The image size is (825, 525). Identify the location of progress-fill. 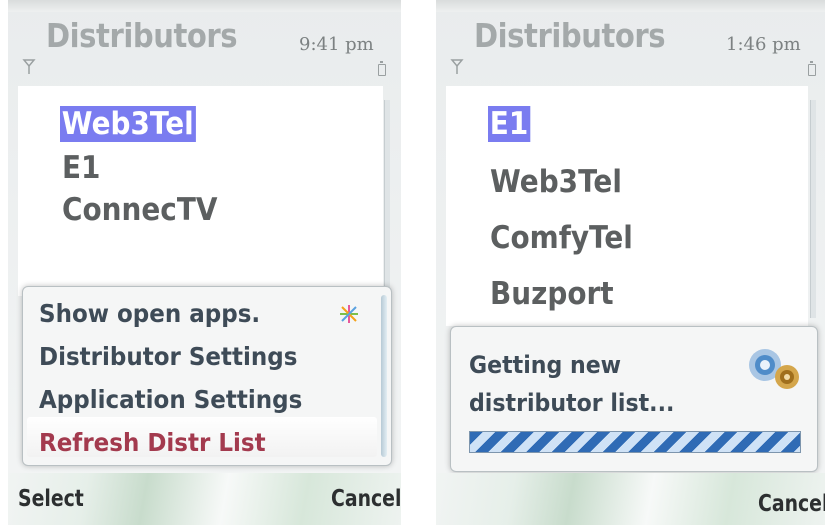
(635, 442).